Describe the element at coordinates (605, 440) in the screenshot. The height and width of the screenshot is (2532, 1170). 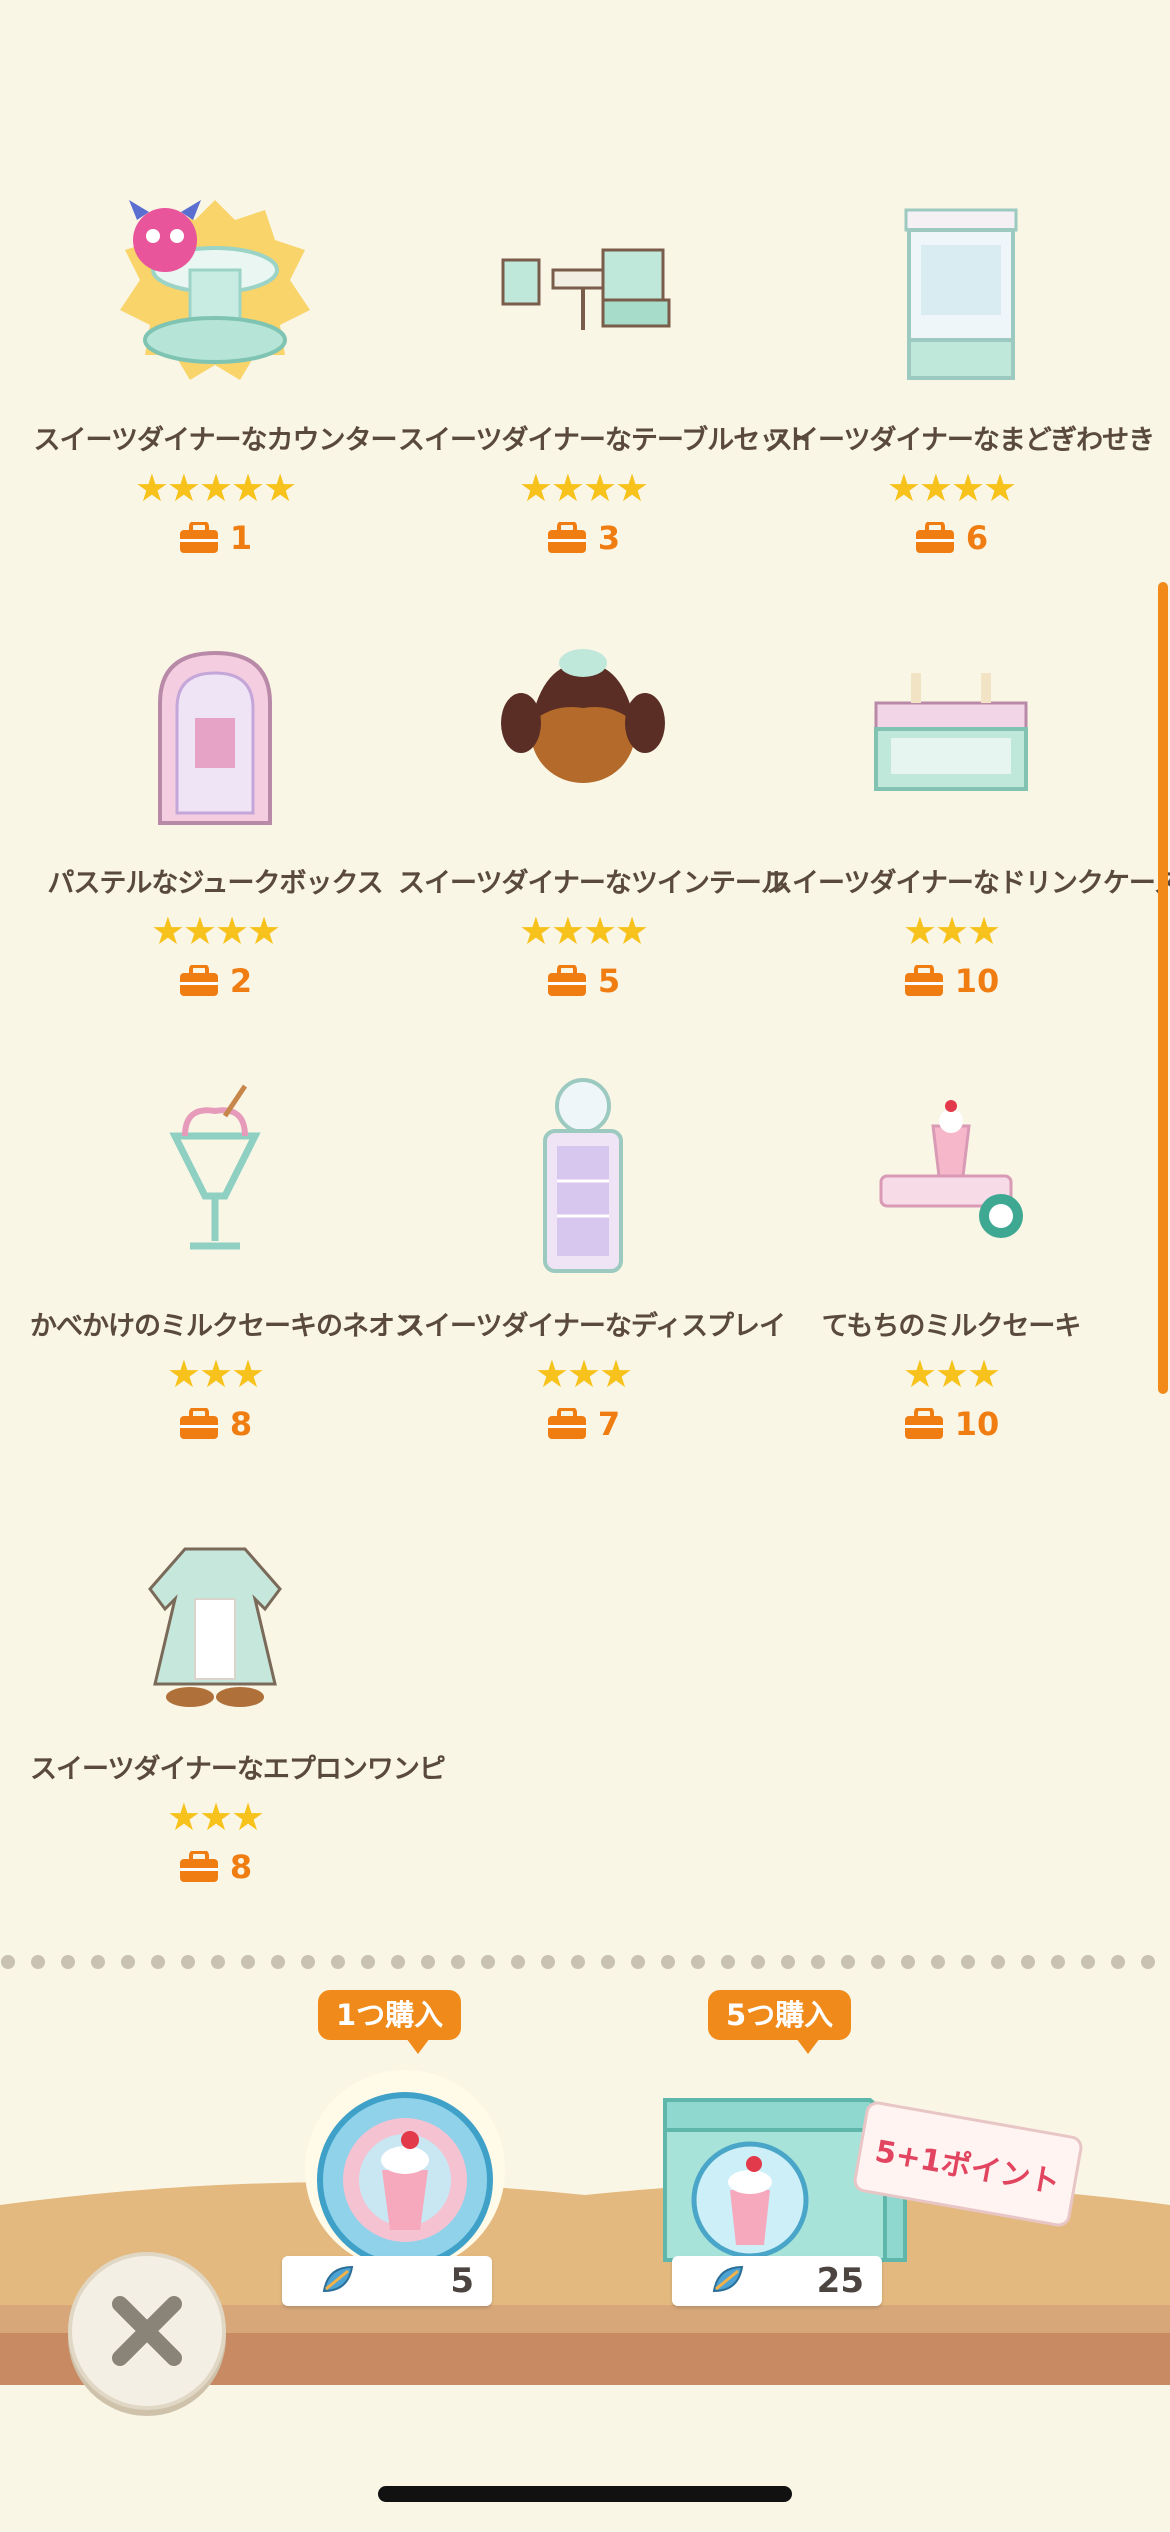
I see `item-name: スイーツダイナーなテーブルセット` at that location.